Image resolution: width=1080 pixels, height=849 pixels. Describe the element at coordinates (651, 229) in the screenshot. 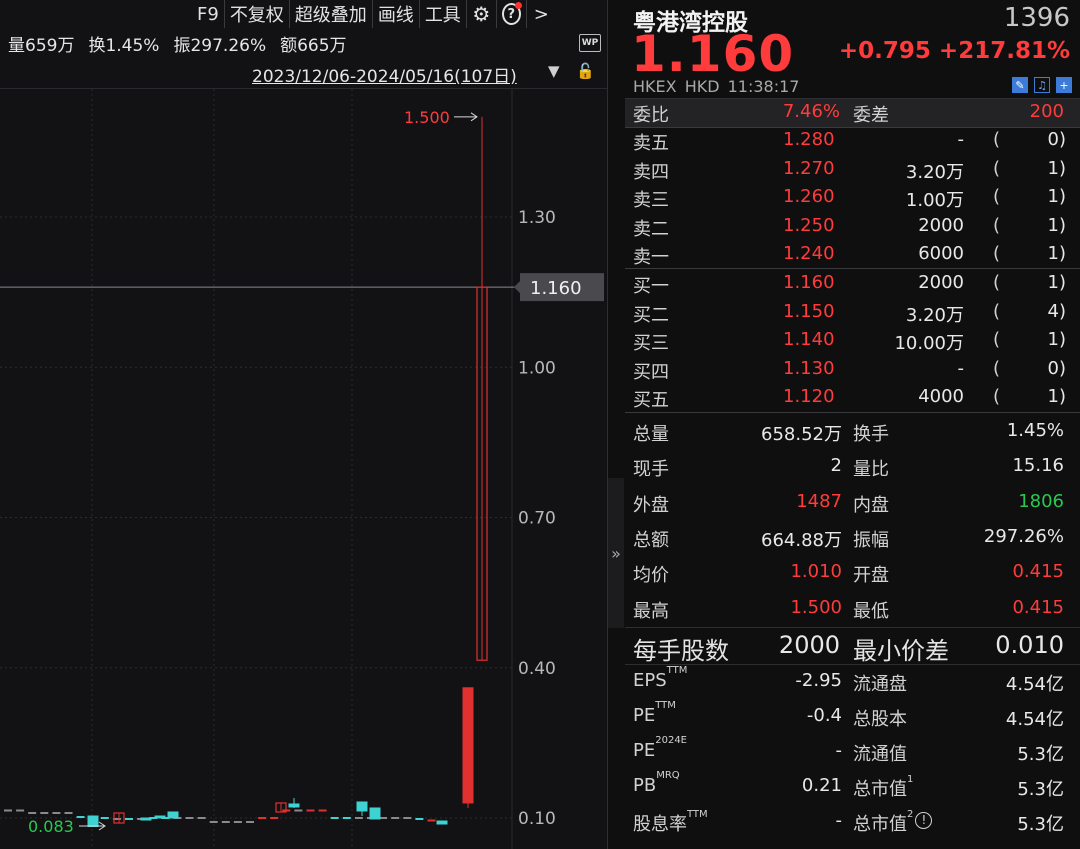

I see `ask-level-label: 卖二` at that location.